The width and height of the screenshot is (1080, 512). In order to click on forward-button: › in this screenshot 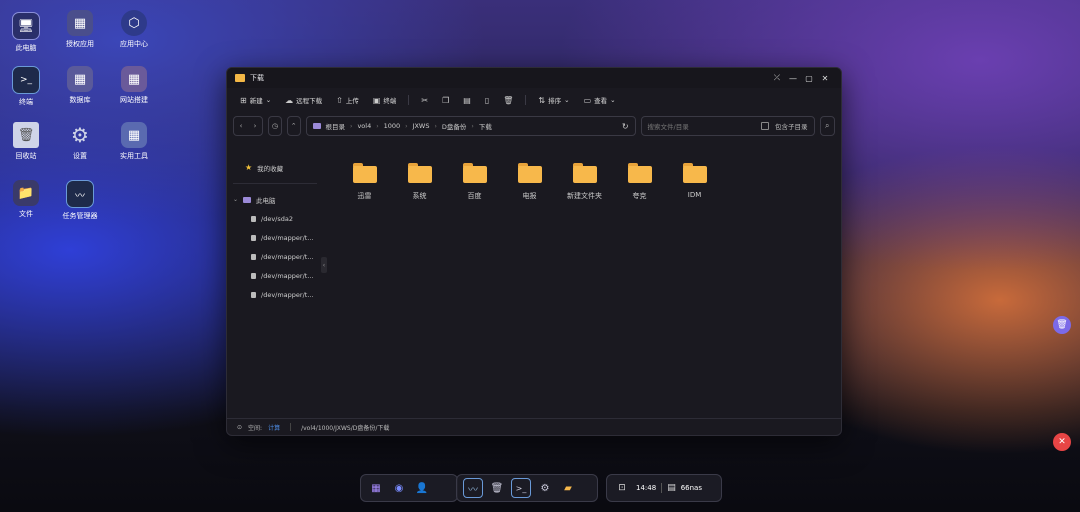, I will do `click(255, 126)`.